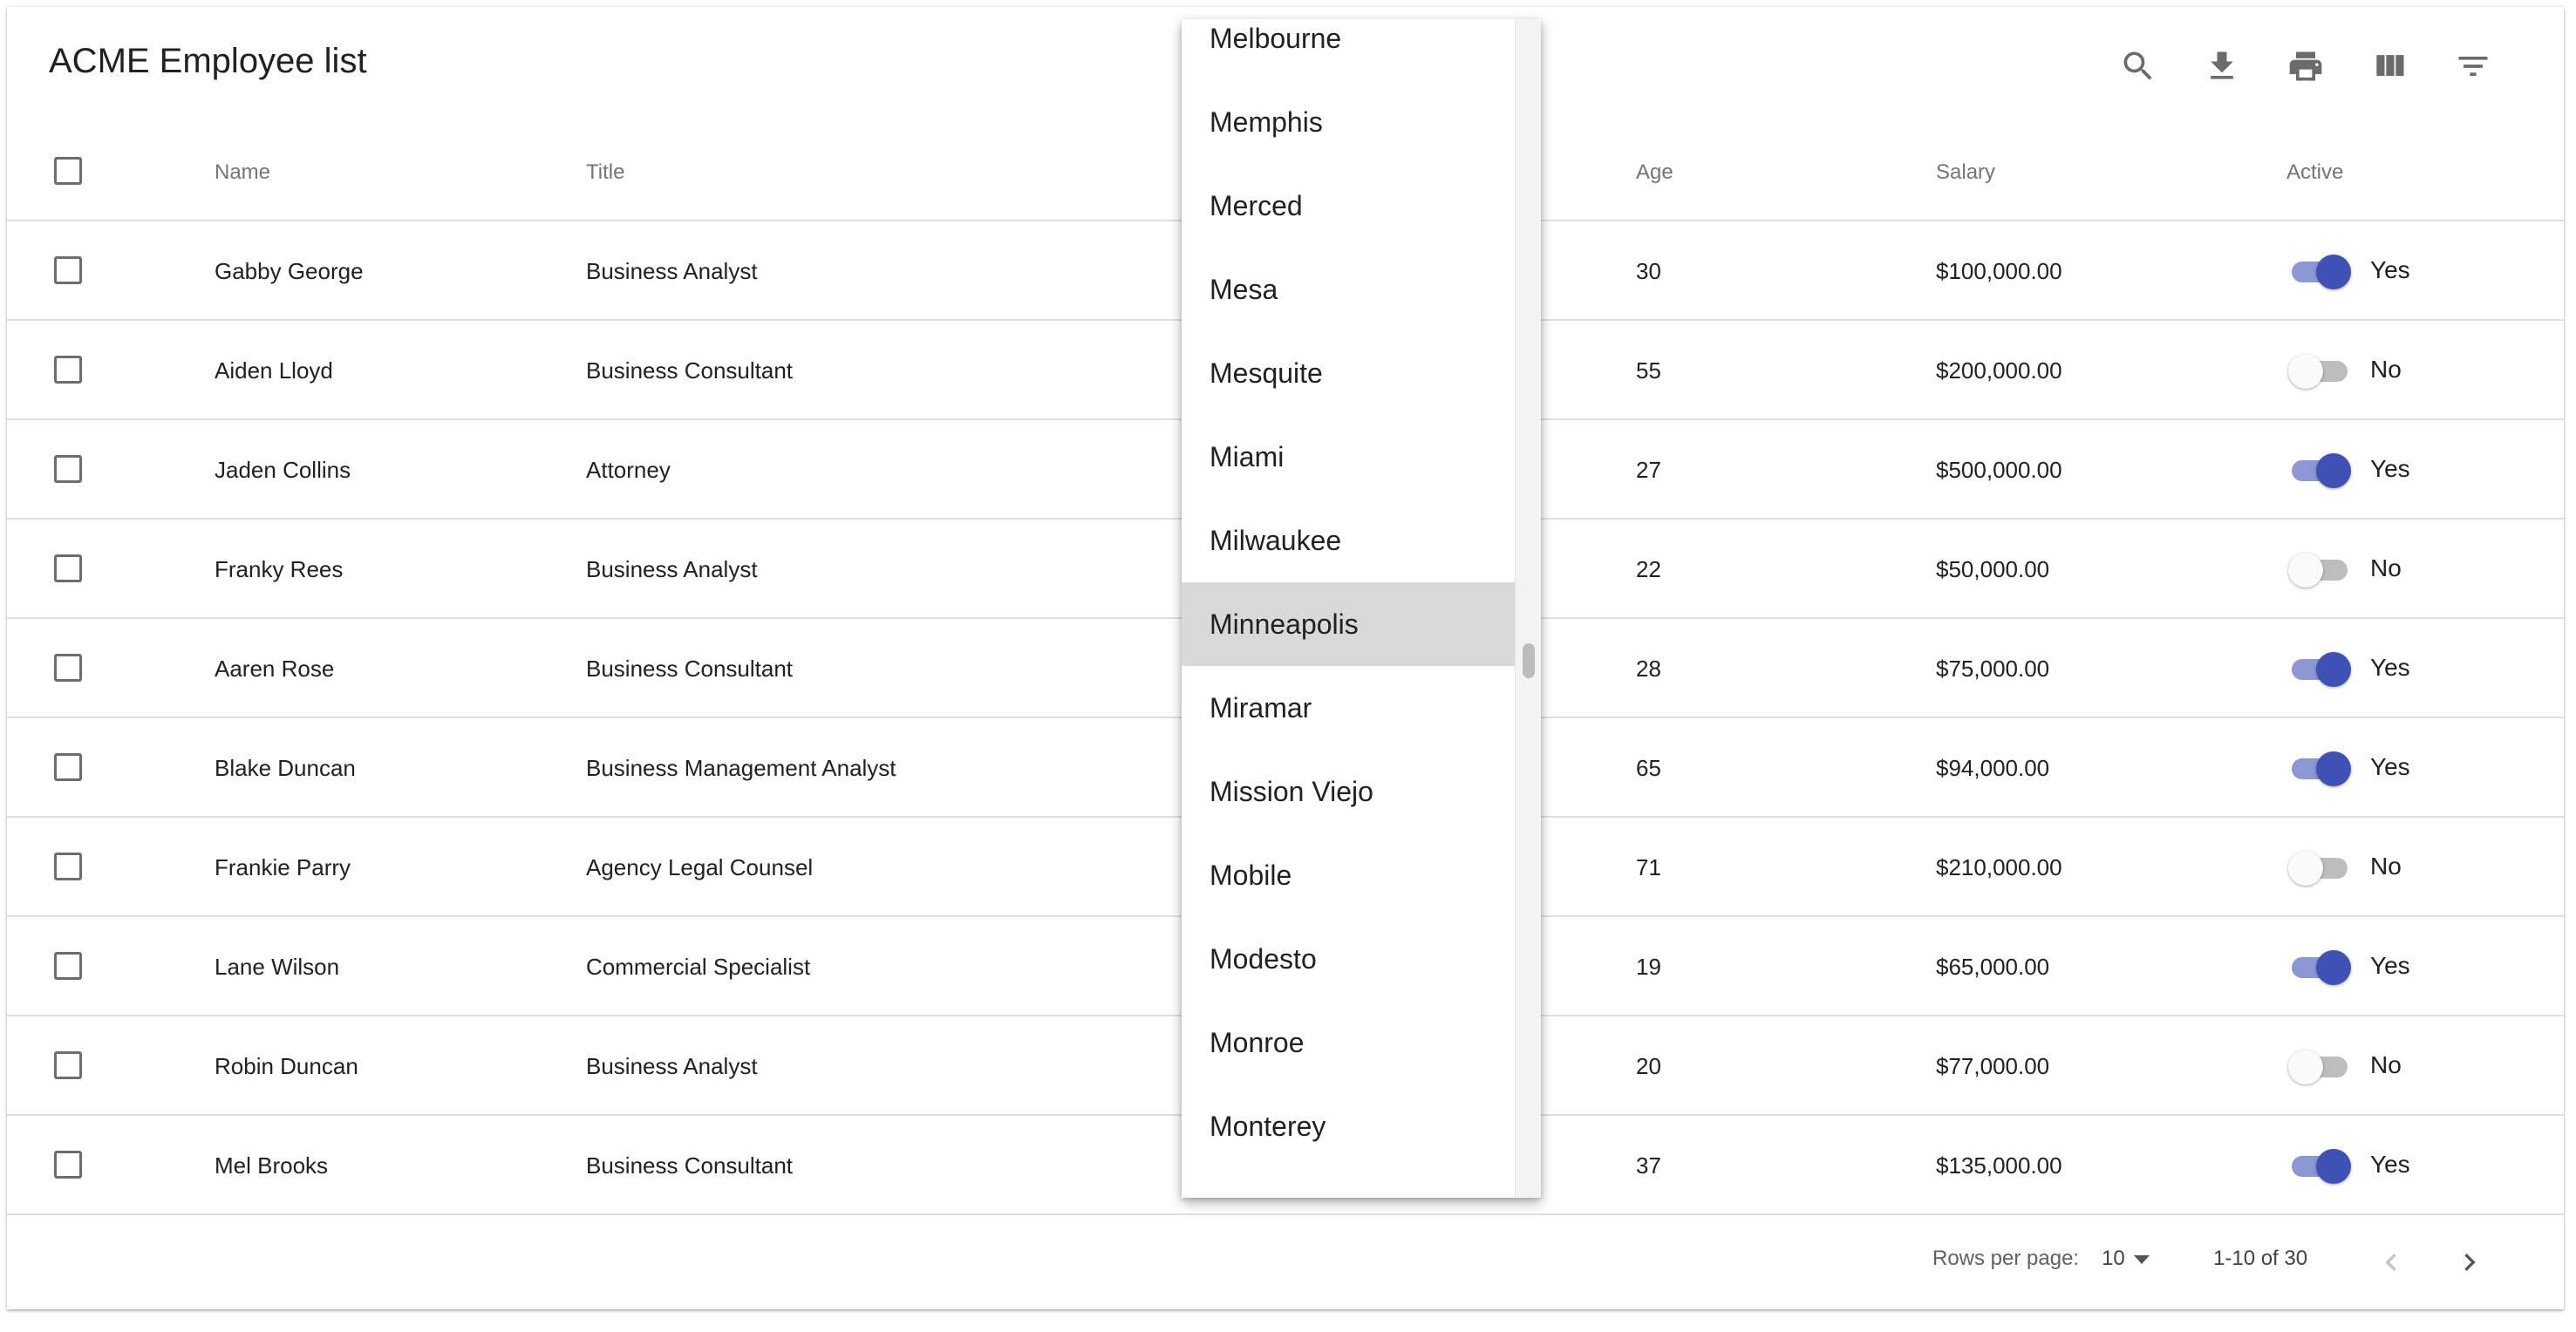 This screenshot has height=1332, width=2576. I want to click on search-icon, so click(2137, 65).